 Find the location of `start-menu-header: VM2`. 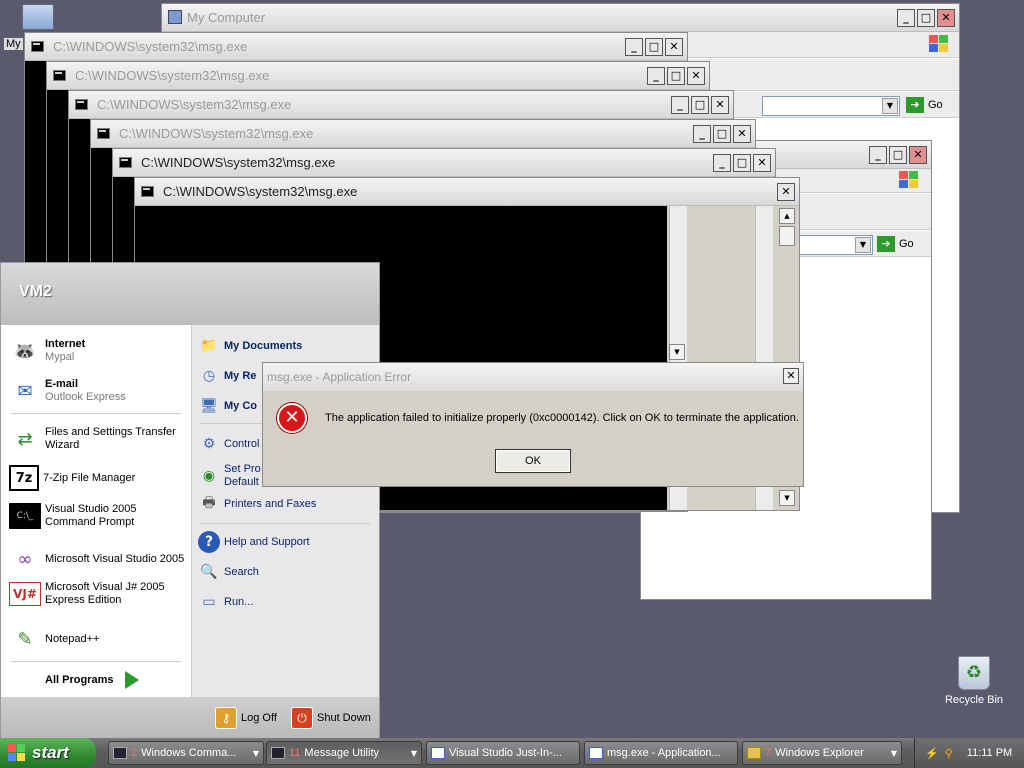

start-menu-header: VM2 is located at coordinates (190, 294).